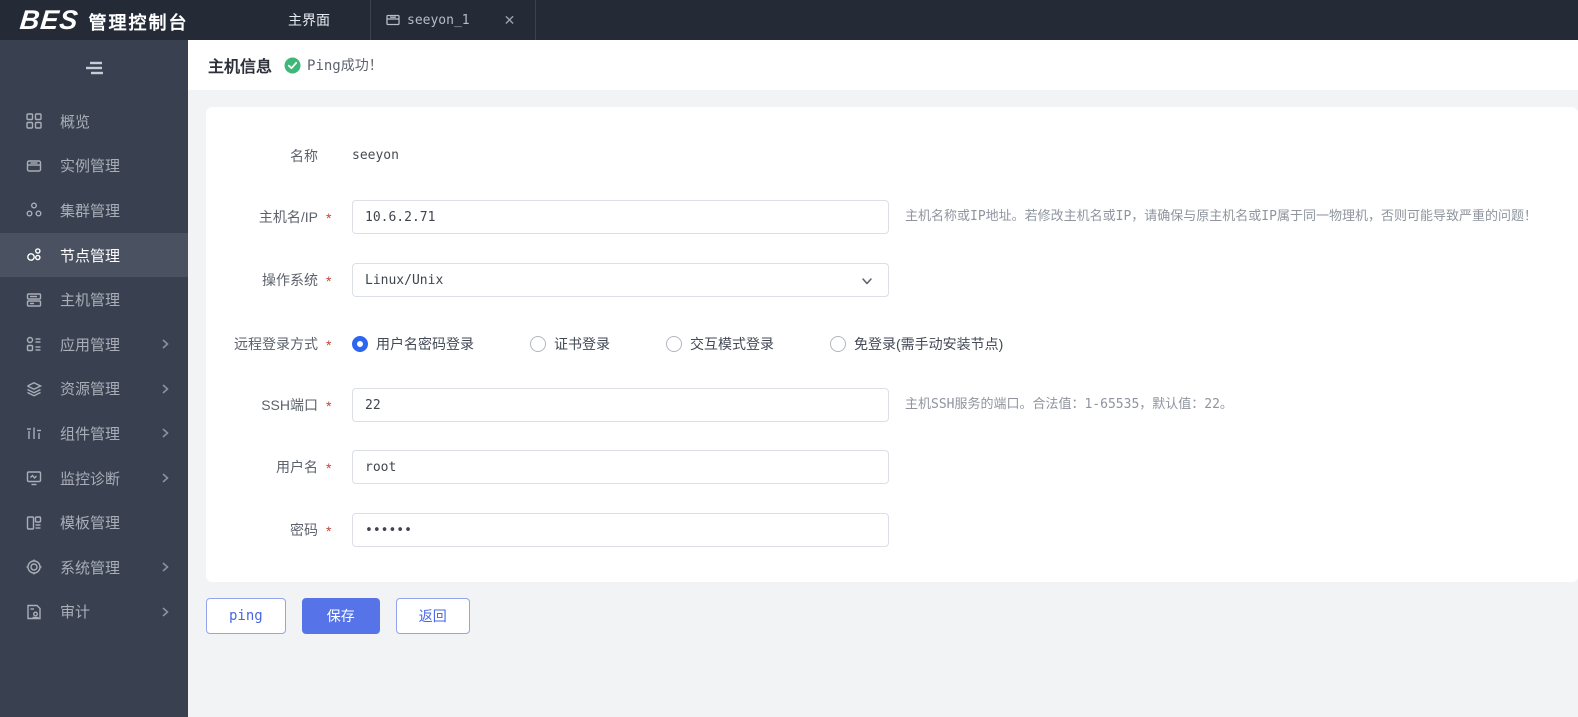 Image resolution: width=1578 pixels, height=717 pixels. What do you see at coordinates (789, 20) in the screenshot?
I see `topbar: BES 管理控制台 主界面 seeyon_1 ✕` at bounding box center [789, 20].